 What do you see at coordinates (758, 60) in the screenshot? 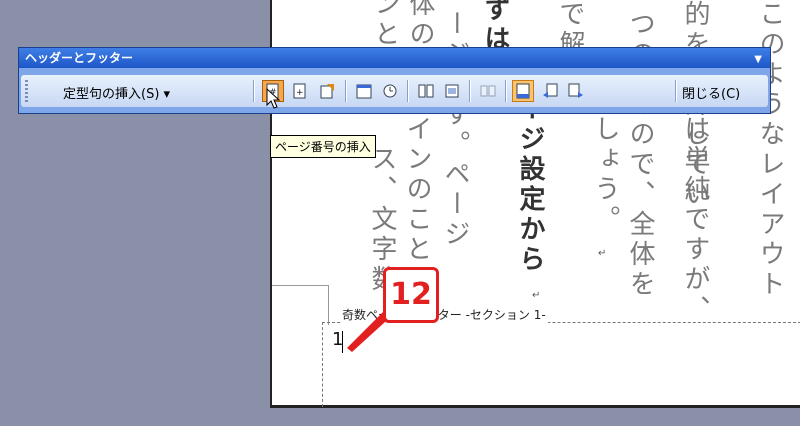
I see `toolbar-options-icon: ▼` at bounding box center [758, 60].